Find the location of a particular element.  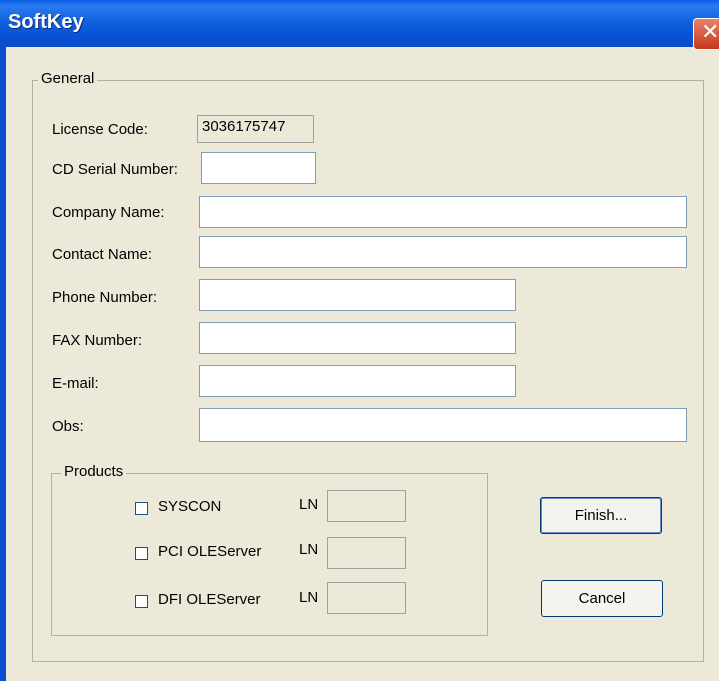

pci-oleserver-ln-field is located at coordinates (366, 553).